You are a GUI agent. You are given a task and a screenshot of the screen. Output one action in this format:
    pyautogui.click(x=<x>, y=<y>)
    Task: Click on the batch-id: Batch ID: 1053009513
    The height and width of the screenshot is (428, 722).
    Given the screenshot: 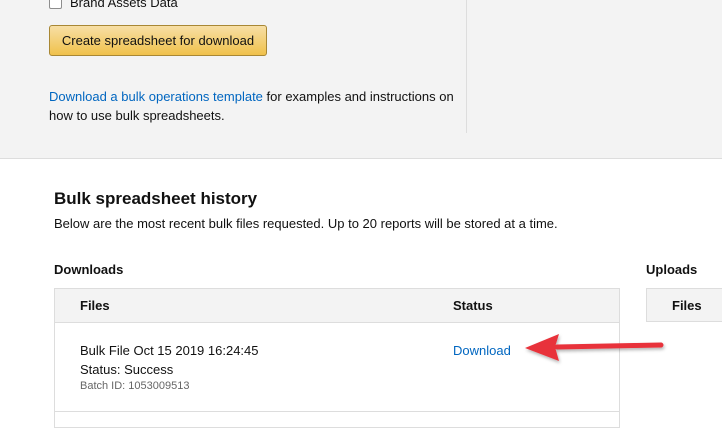 What is the action you would take?
    pyautogui.click(x=135, y=386)
    